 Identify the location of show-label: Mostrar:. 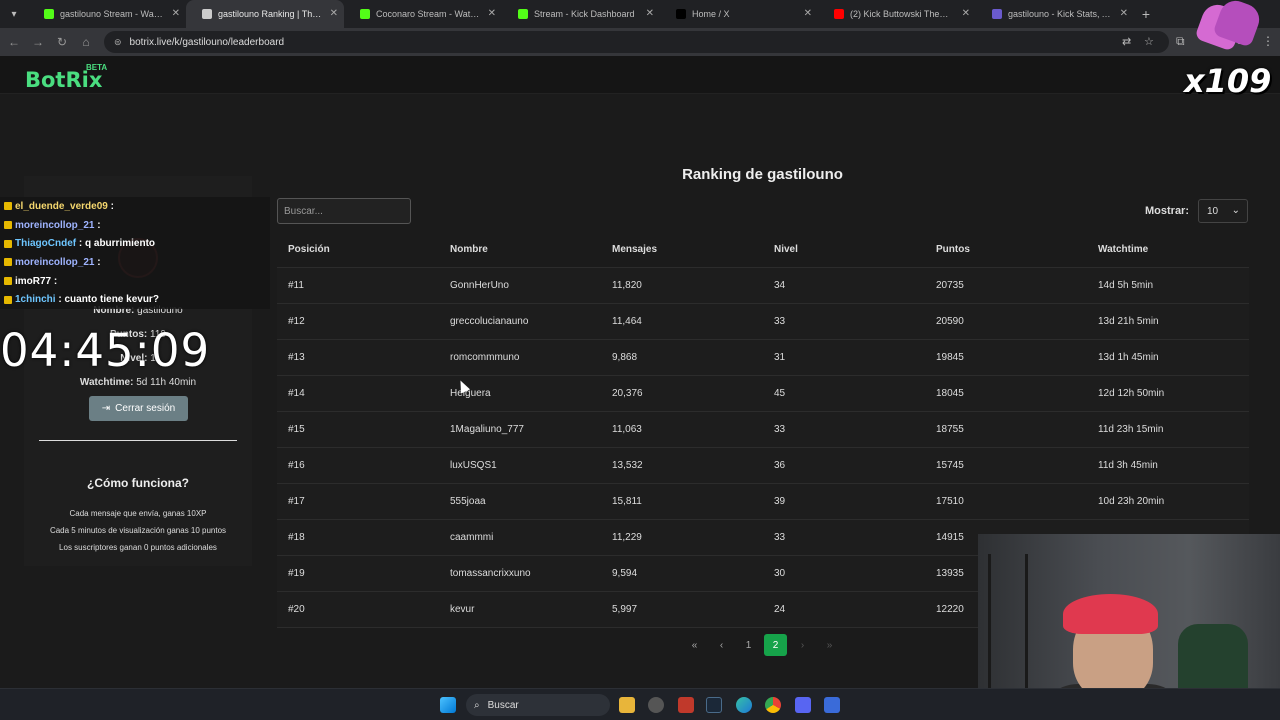
(1167, 211).